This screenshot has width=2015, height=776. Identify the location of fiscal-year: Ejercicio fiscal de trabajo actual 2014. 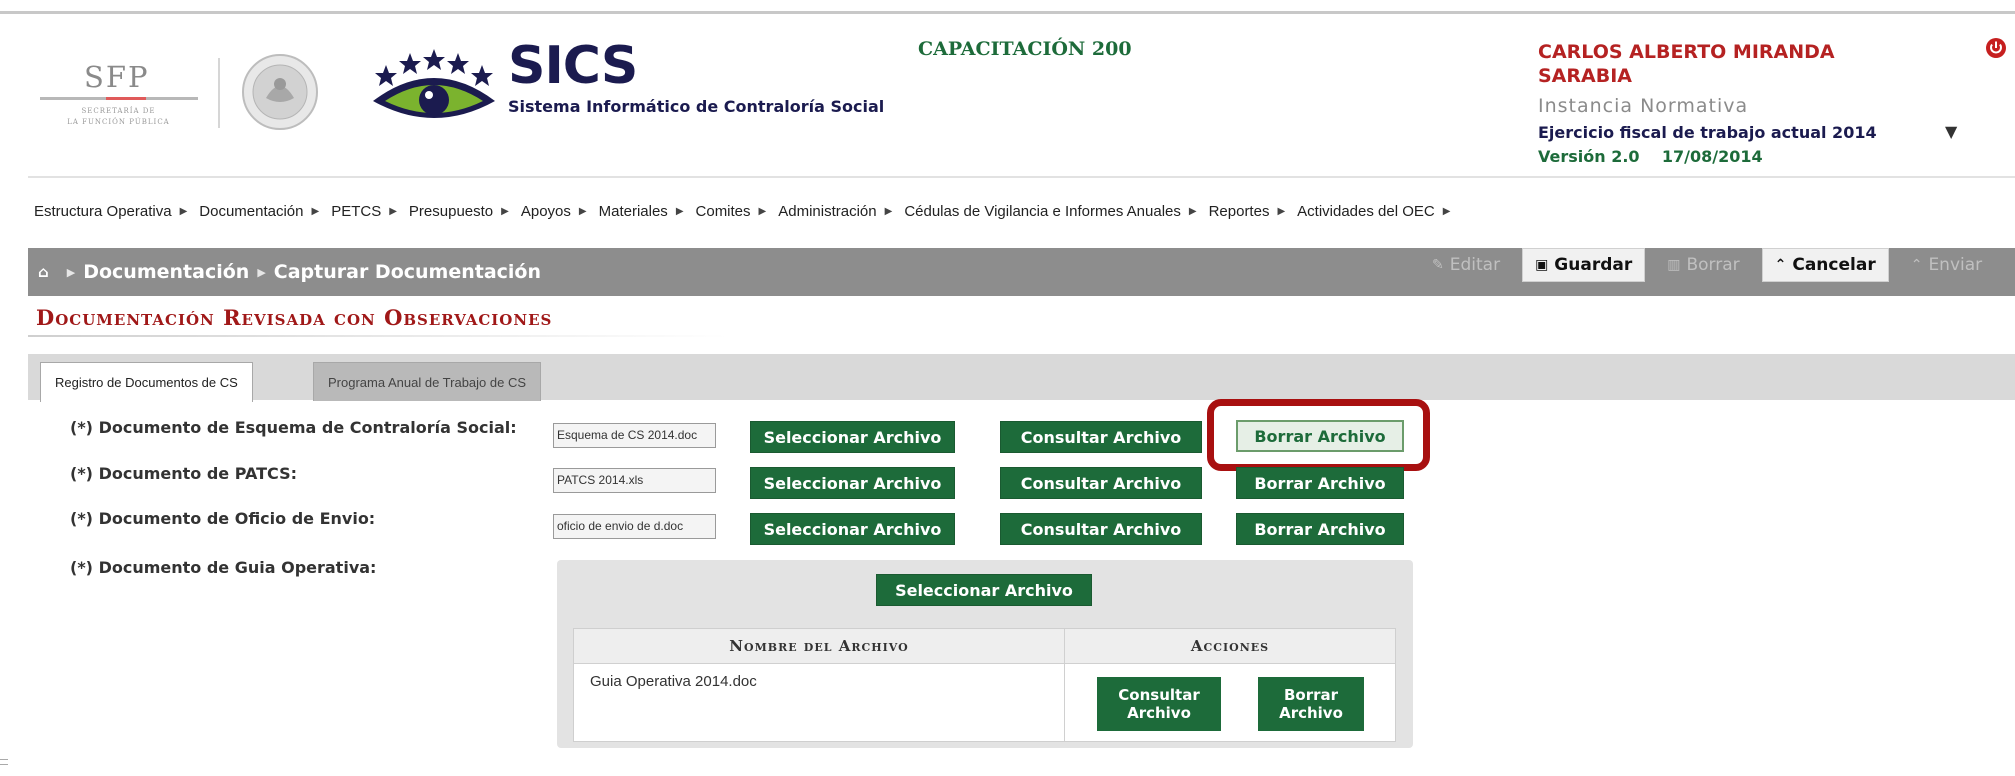
(1707, 132).